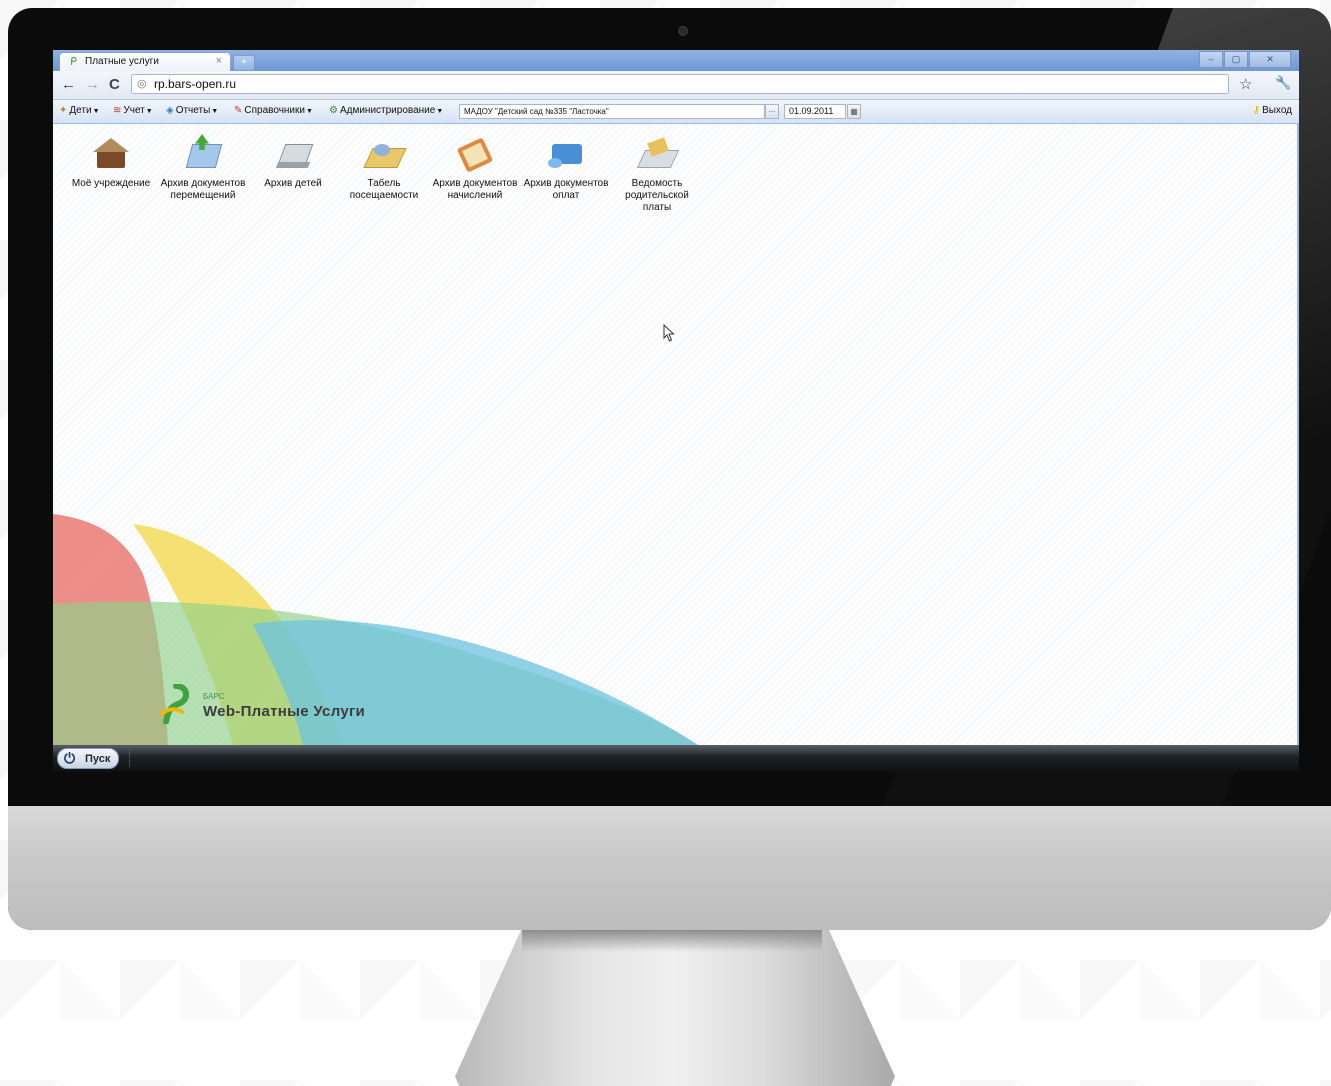  I want to click on minimize-button: –, so click(1211, 59).